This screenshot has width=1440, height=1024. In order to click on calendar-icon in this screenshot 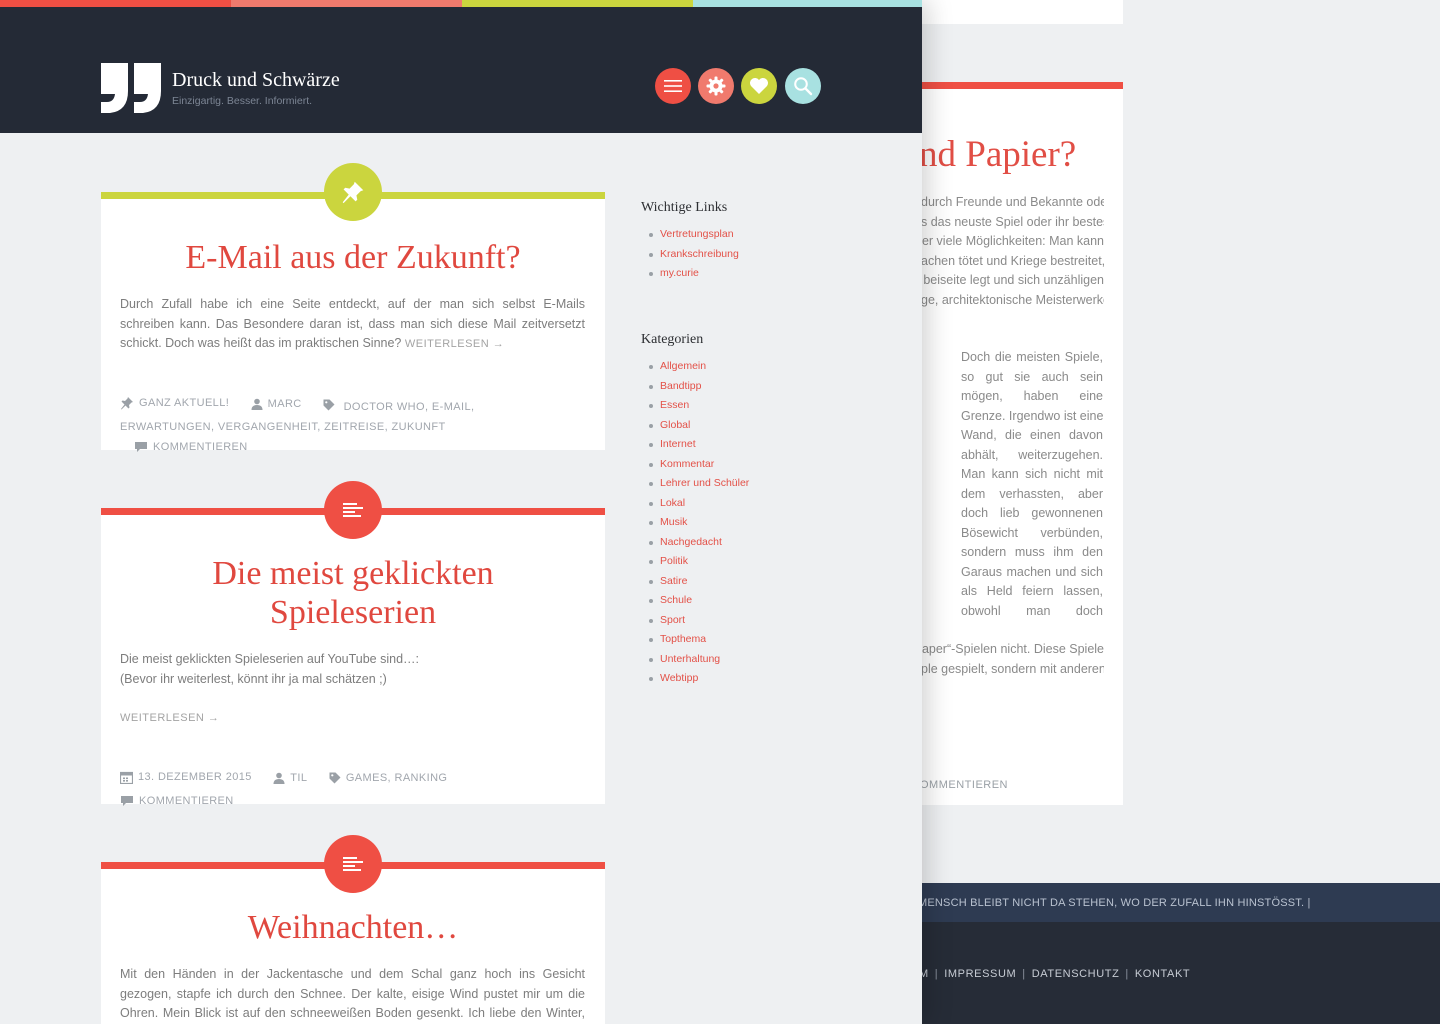, I will do `click(126, 777)`.